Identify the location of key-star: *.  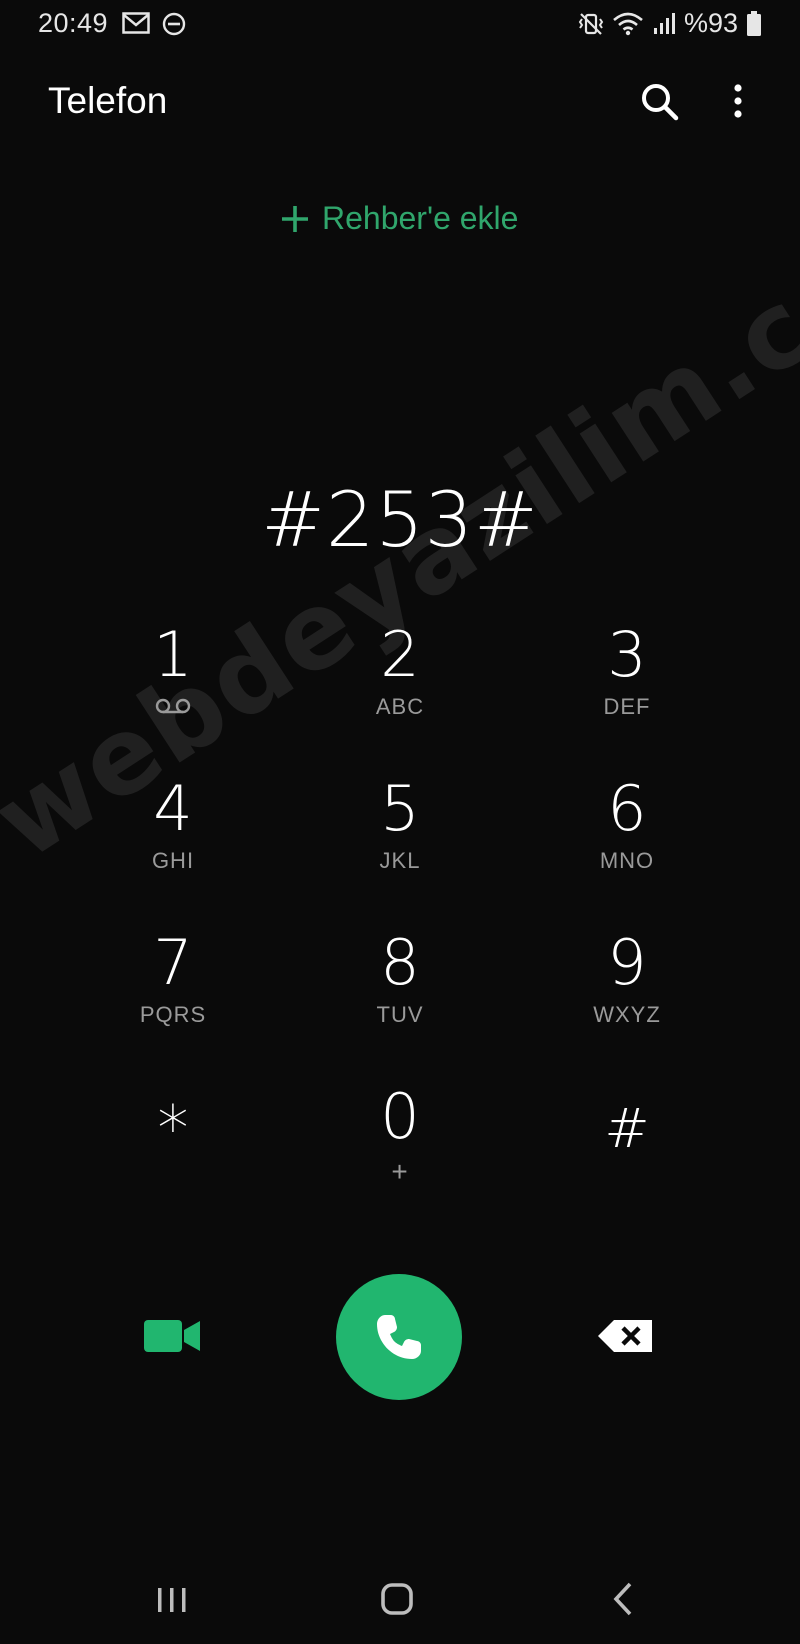
(173, 1152).